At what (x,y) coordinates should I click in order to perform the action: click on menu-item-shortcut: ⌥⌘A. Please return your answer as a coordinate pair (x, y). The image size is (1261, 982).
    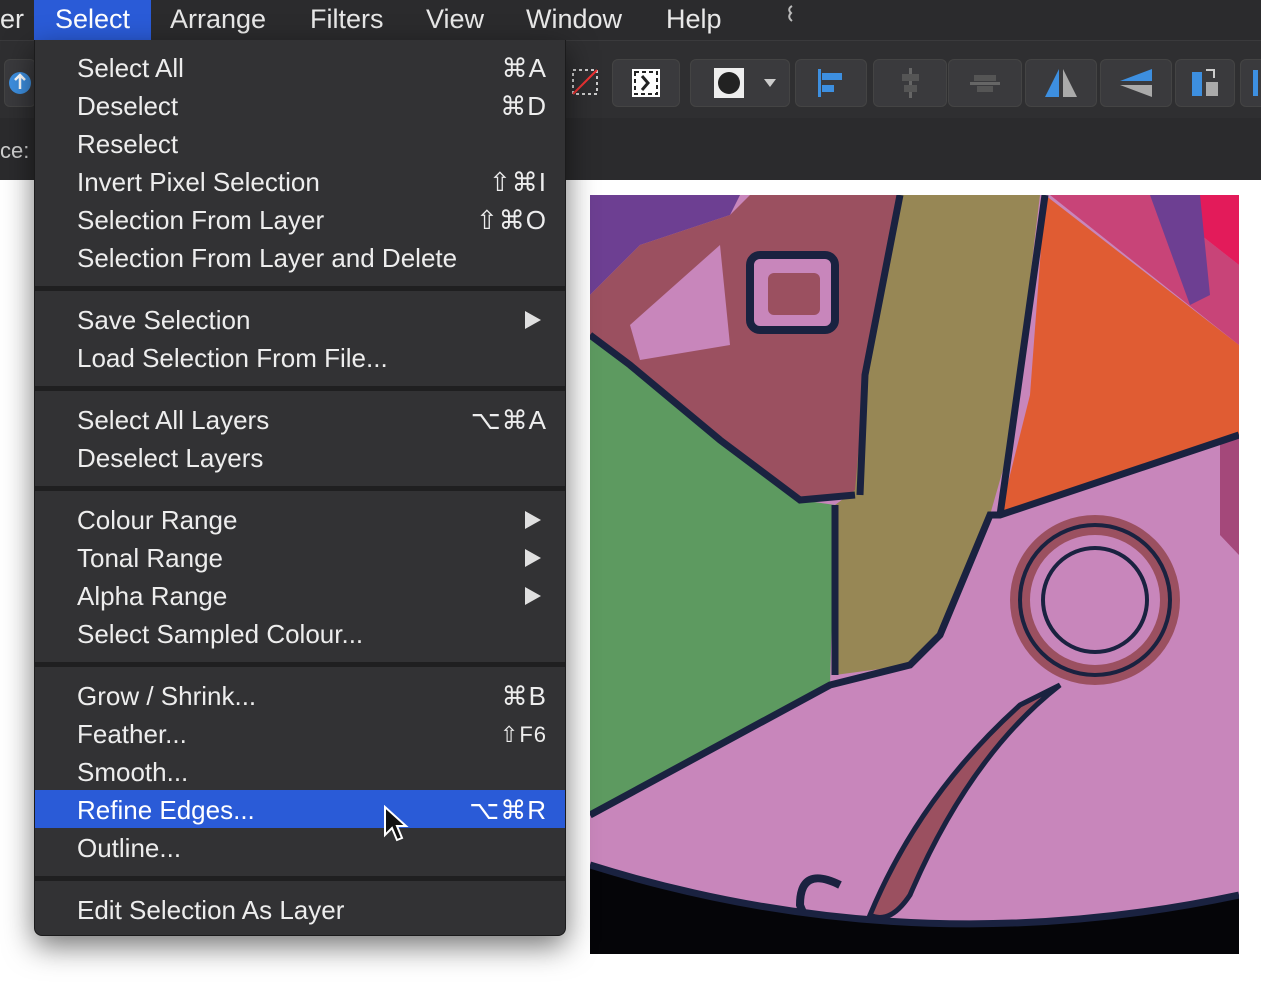
    Looking at the image, I should click on (508, 420).